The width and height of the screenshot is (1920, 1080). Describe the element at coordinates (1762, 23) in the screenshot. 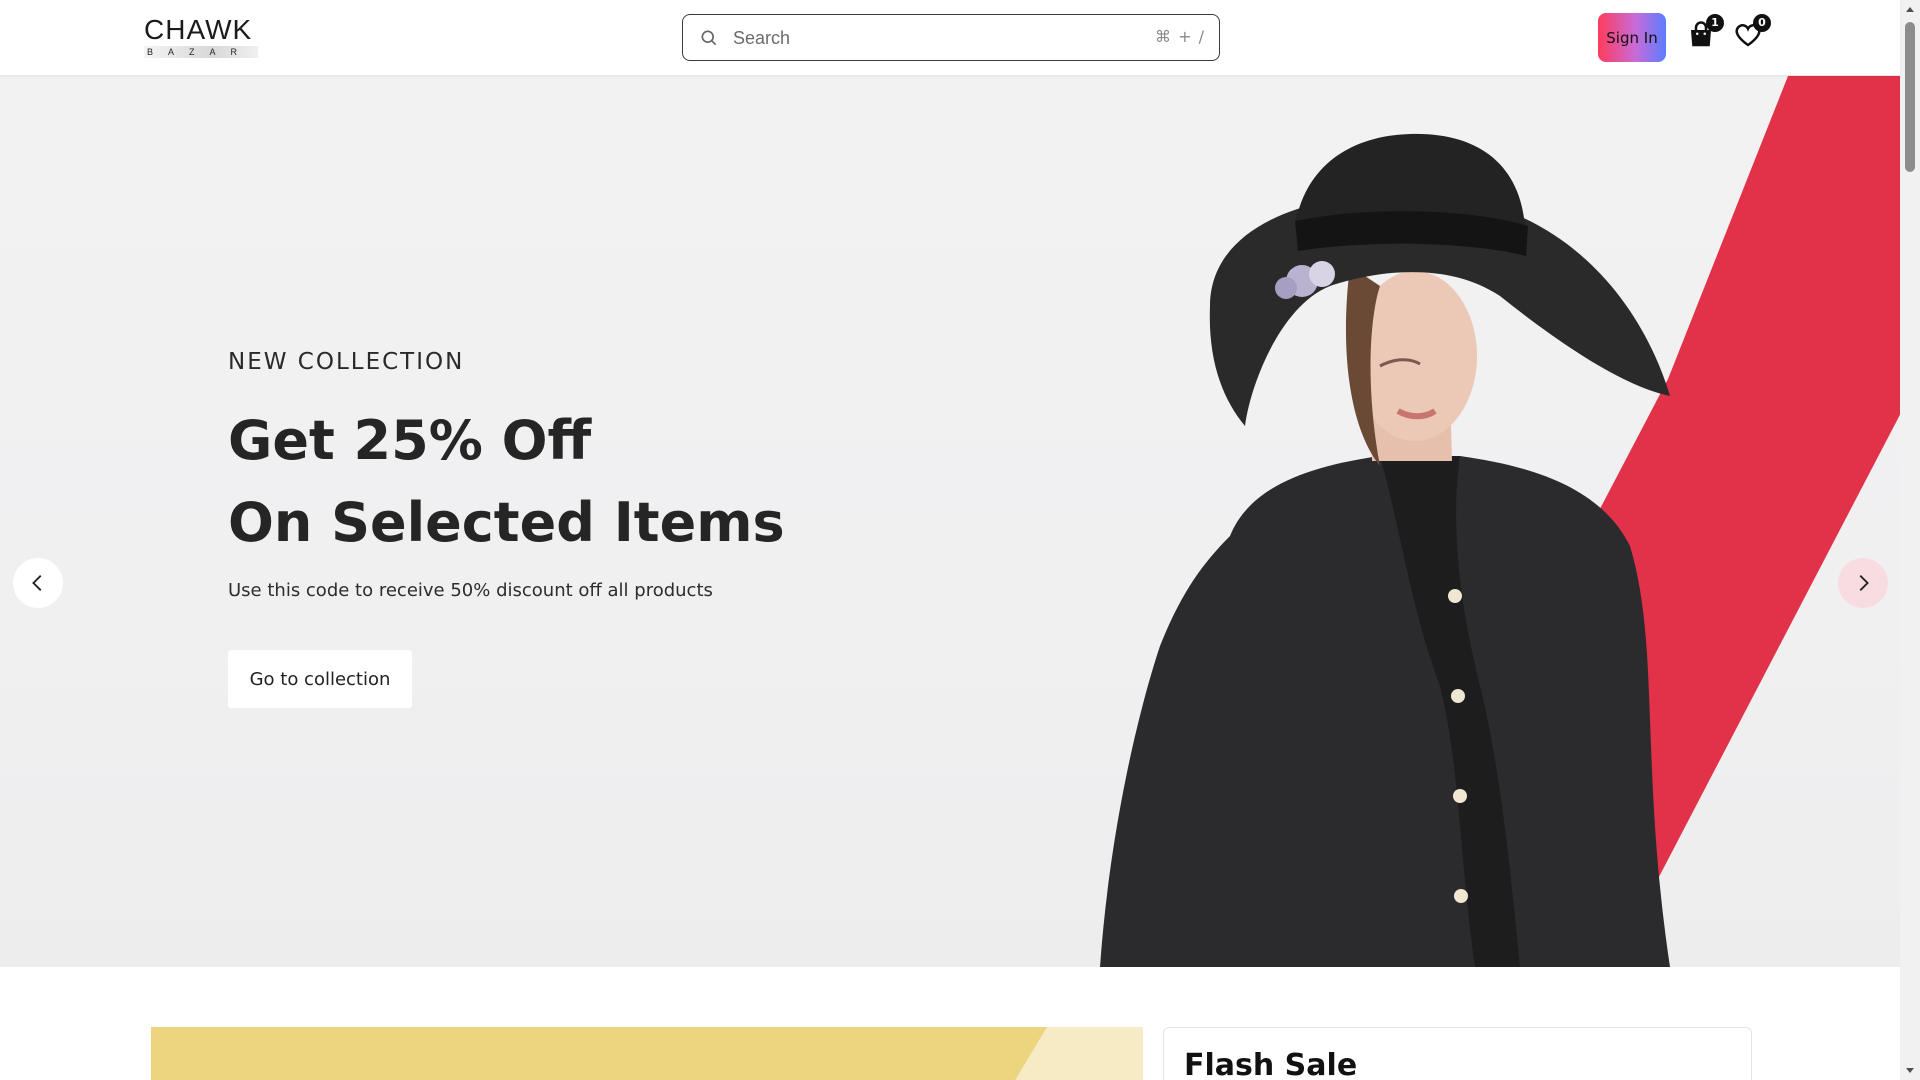

I see `wishlist-count-badge: 0` at that location.